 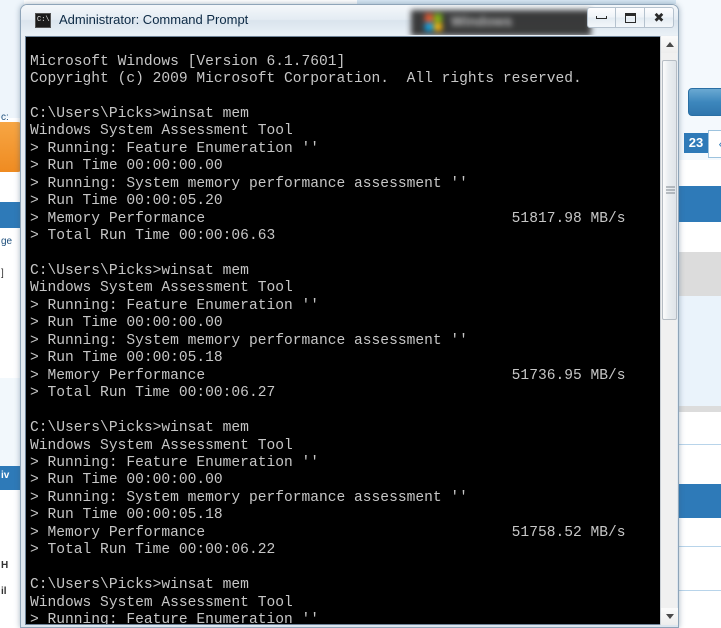 I want to click on scrollbar-thumb, so click(x=669, y=190).